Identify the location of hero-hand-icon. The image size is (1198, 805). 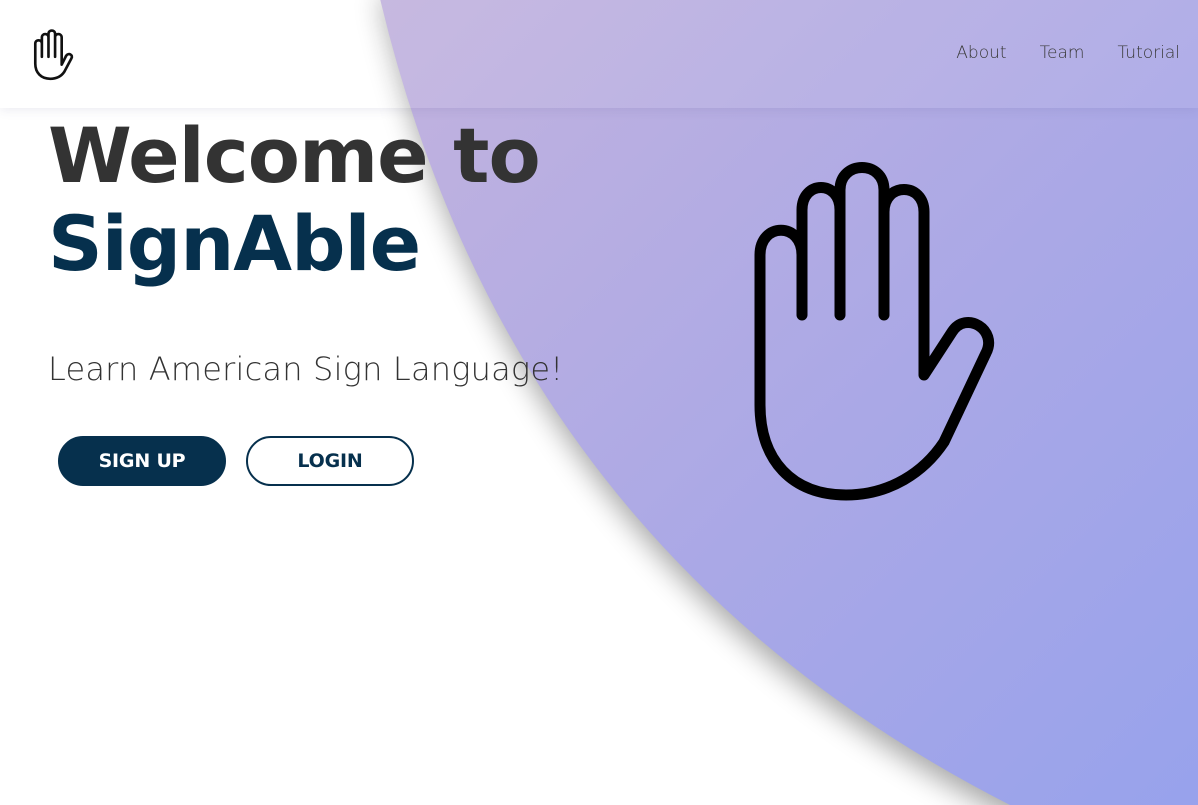
(880, 335).